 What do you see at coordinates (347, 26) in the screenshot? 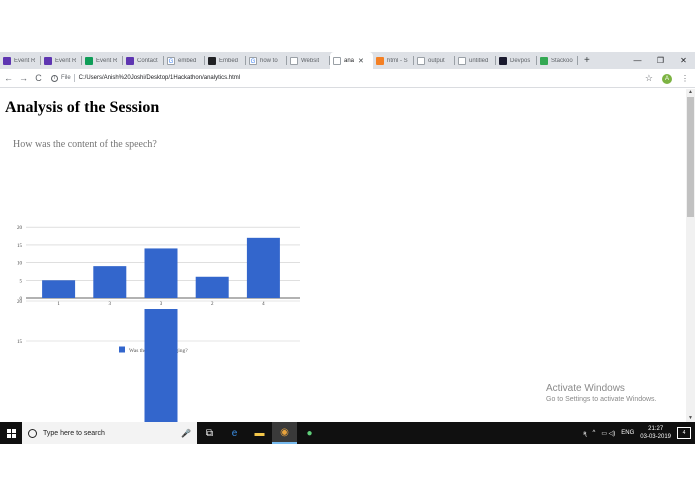
I see `top-margin` at bounding box center [347, 26].